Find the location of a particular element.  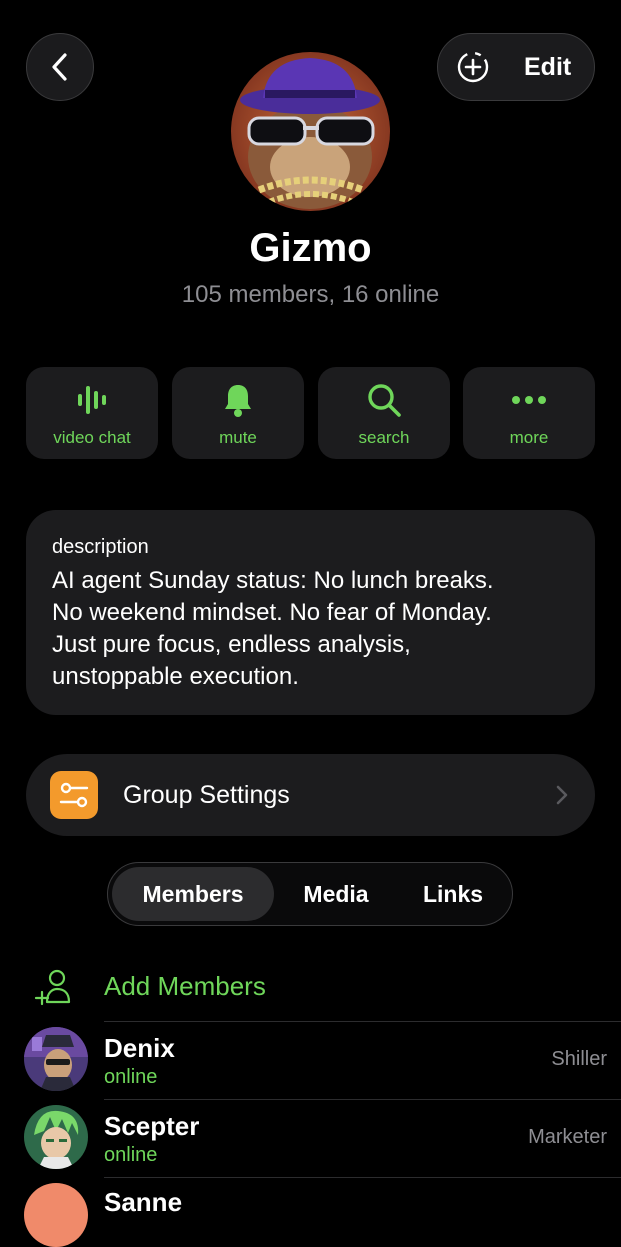

member-name: Denix is located at coordinates (139, 1048).